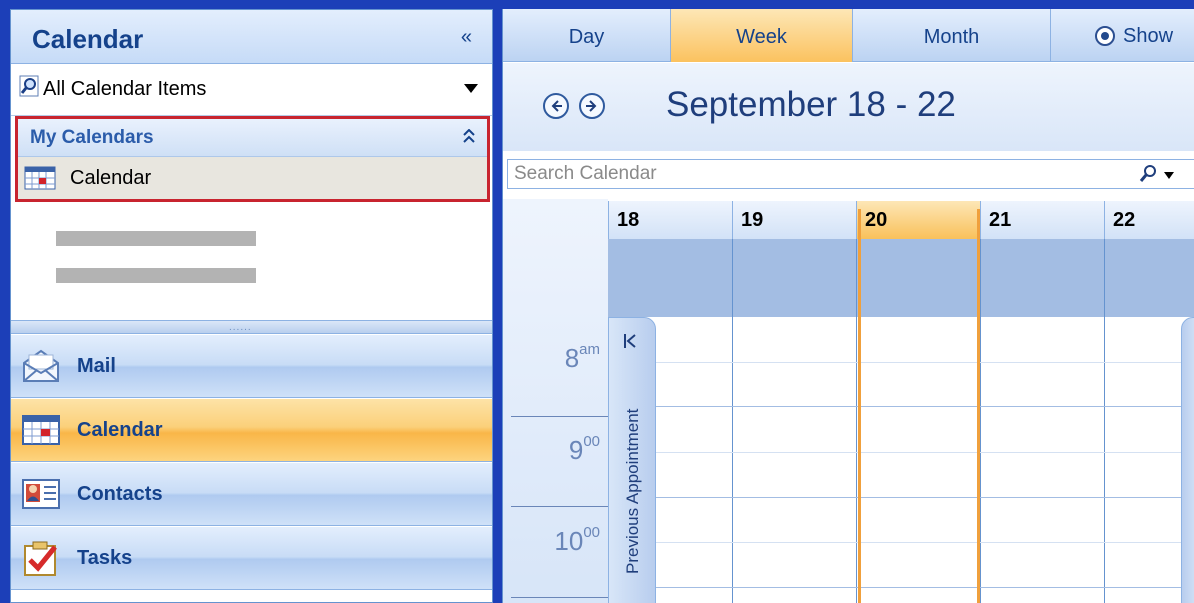 This screenshot has height=603, width=1194. I want to click on day-header-19: 19, so click(794, 220).